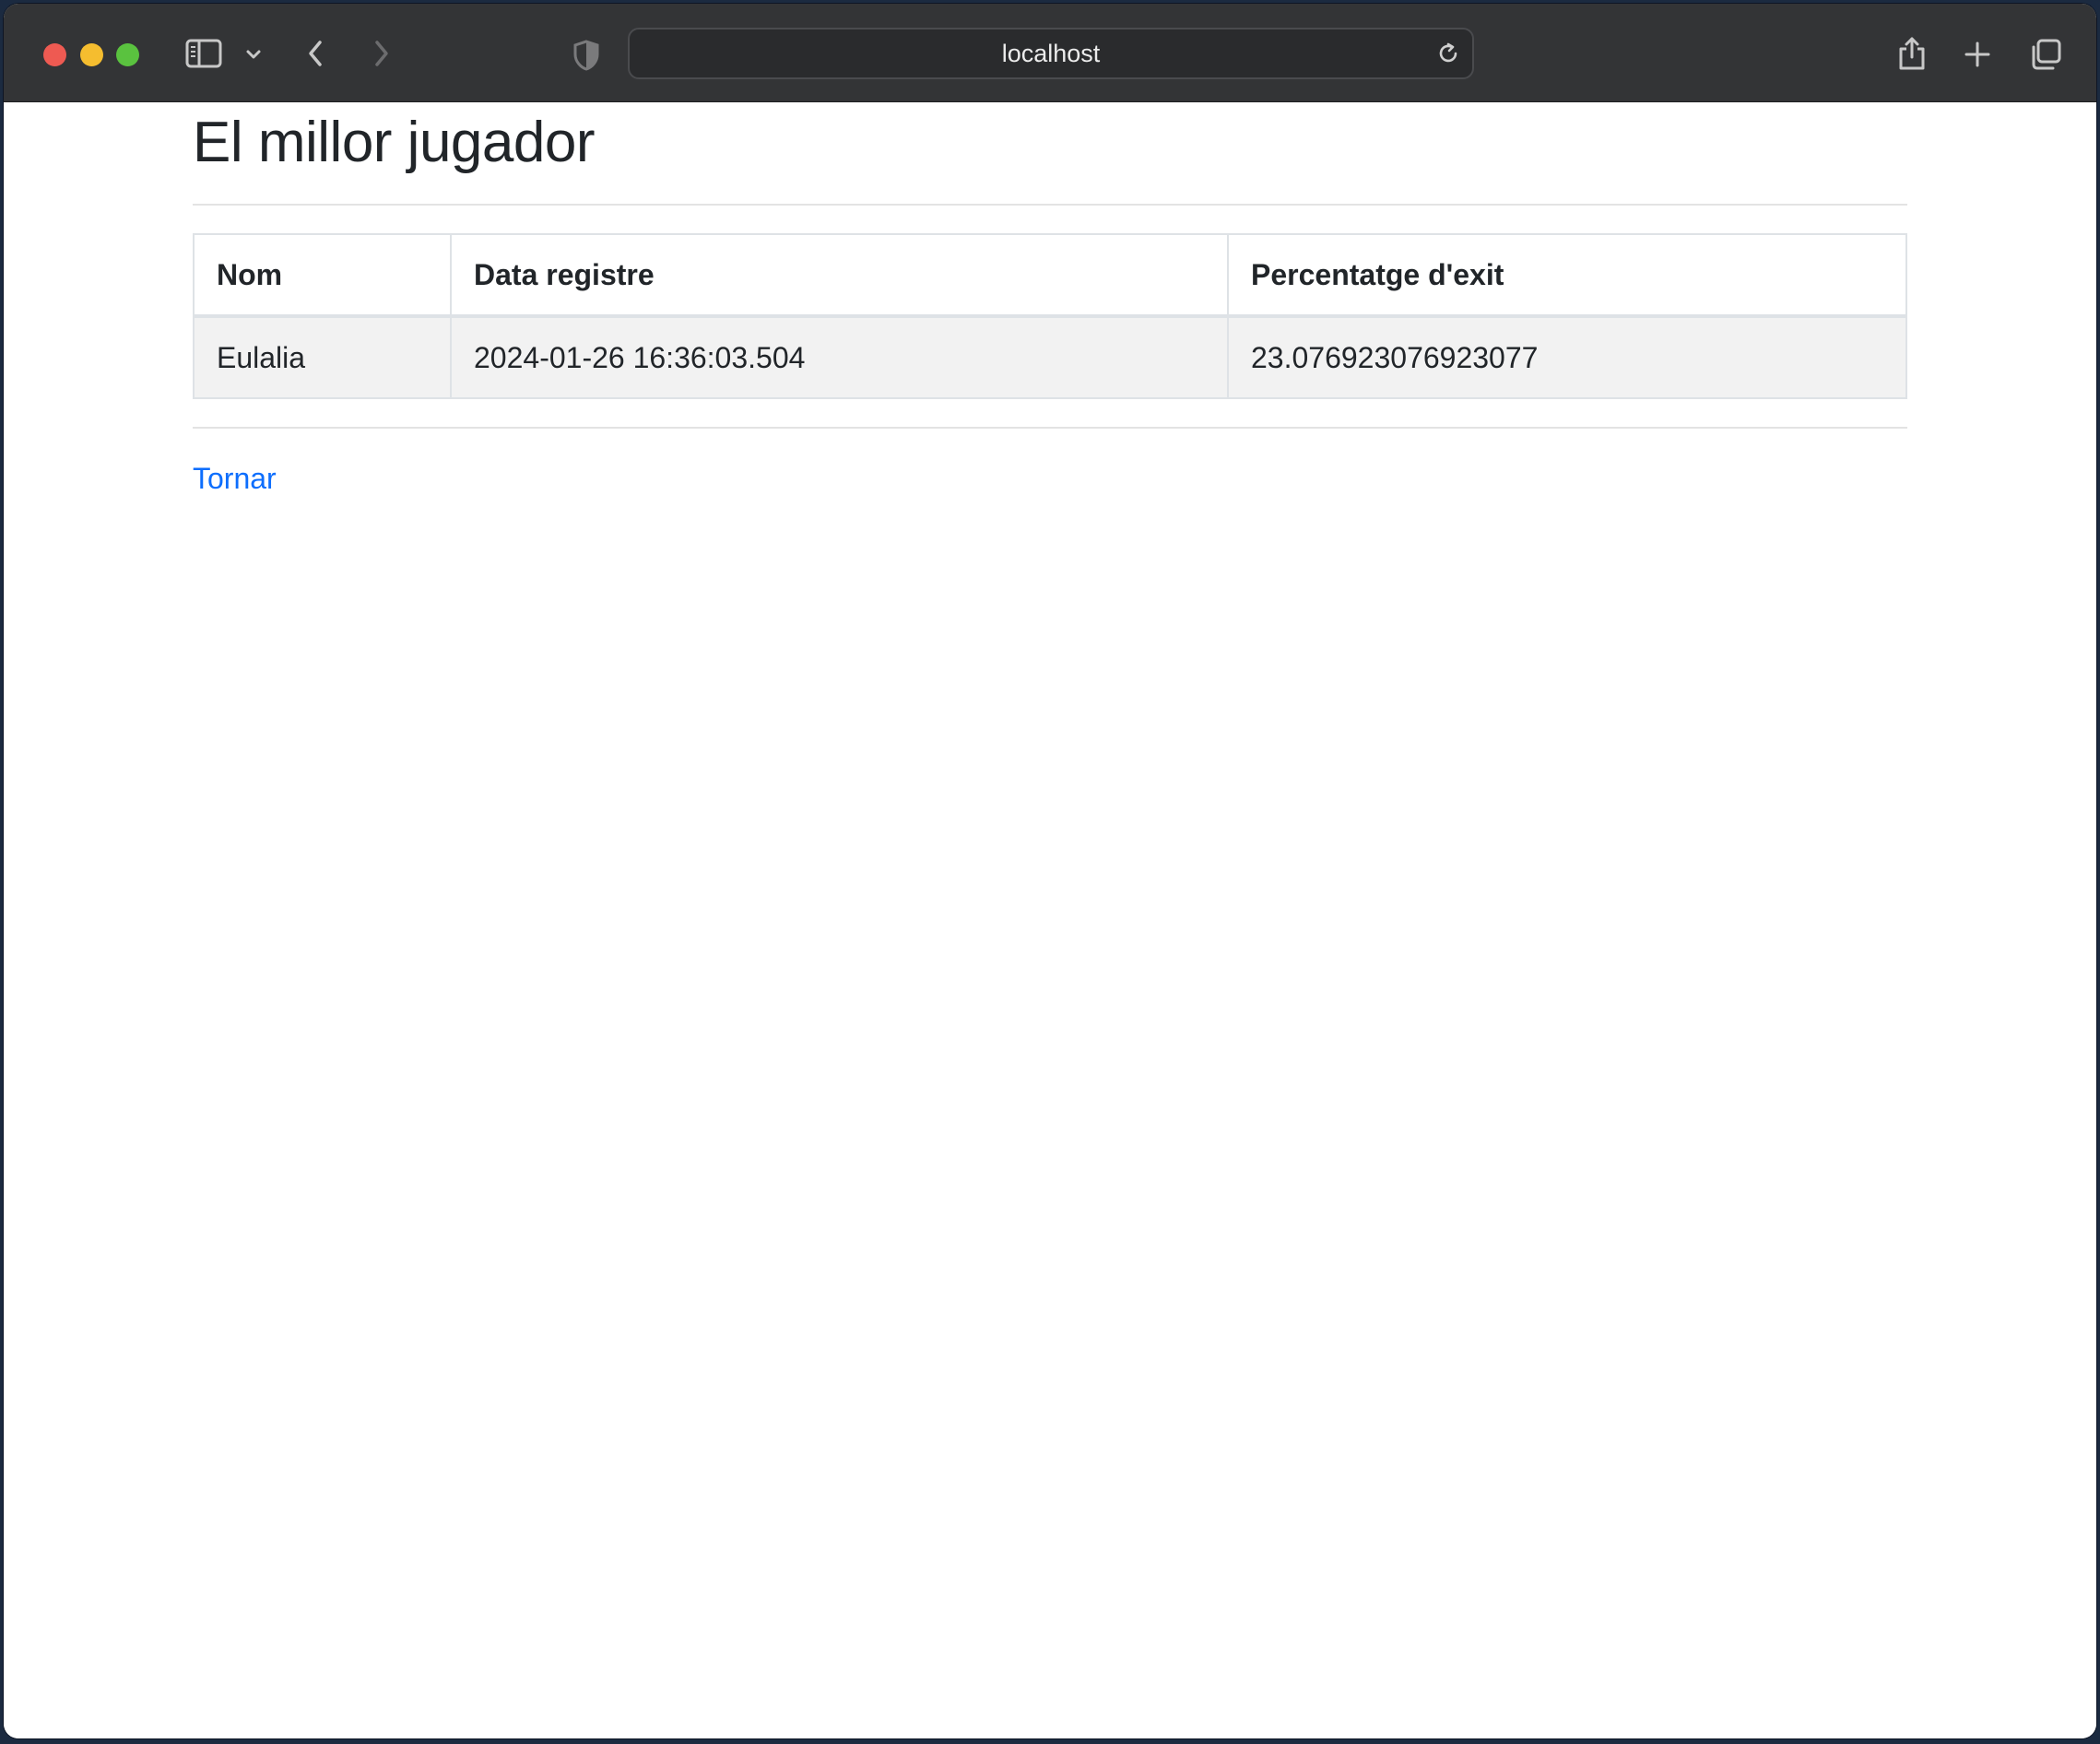 The width and height of the screenshot is (2100, 1744). I want to click on back-link: Tornar, so click(235, 479).